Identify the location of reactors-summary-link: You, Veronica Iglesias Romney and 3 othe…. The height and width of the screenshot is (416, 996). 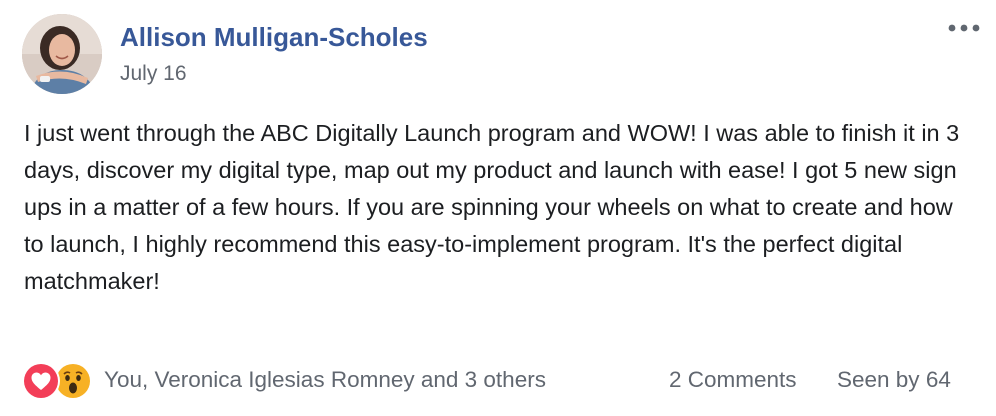
(325, 380).